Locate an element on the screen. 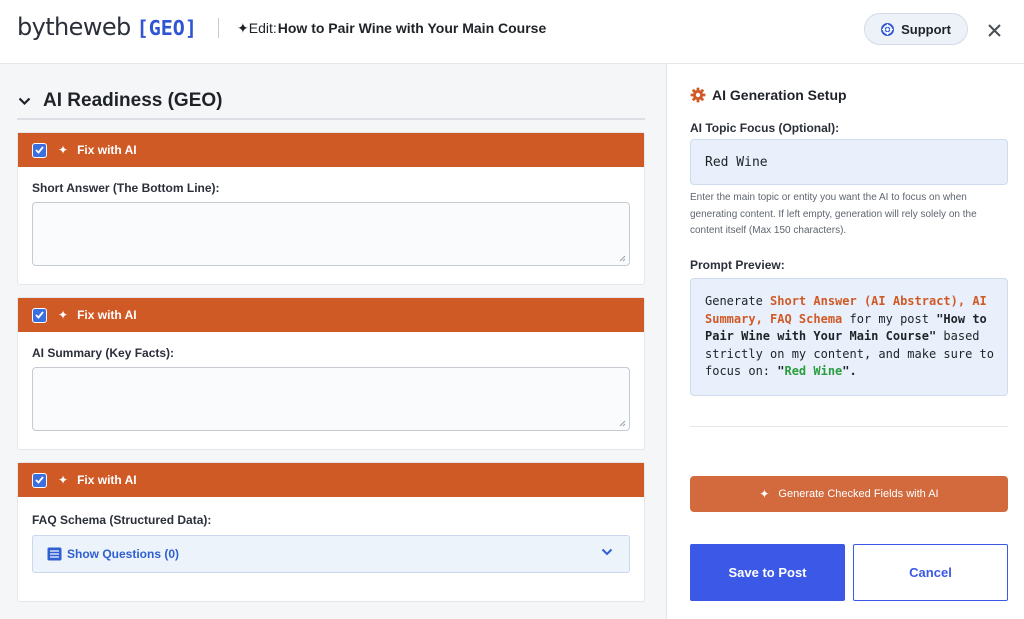 The image size is (1024, 619). field-label: Short Answer (The Bottom Line): is located at coordinates (126, 188).